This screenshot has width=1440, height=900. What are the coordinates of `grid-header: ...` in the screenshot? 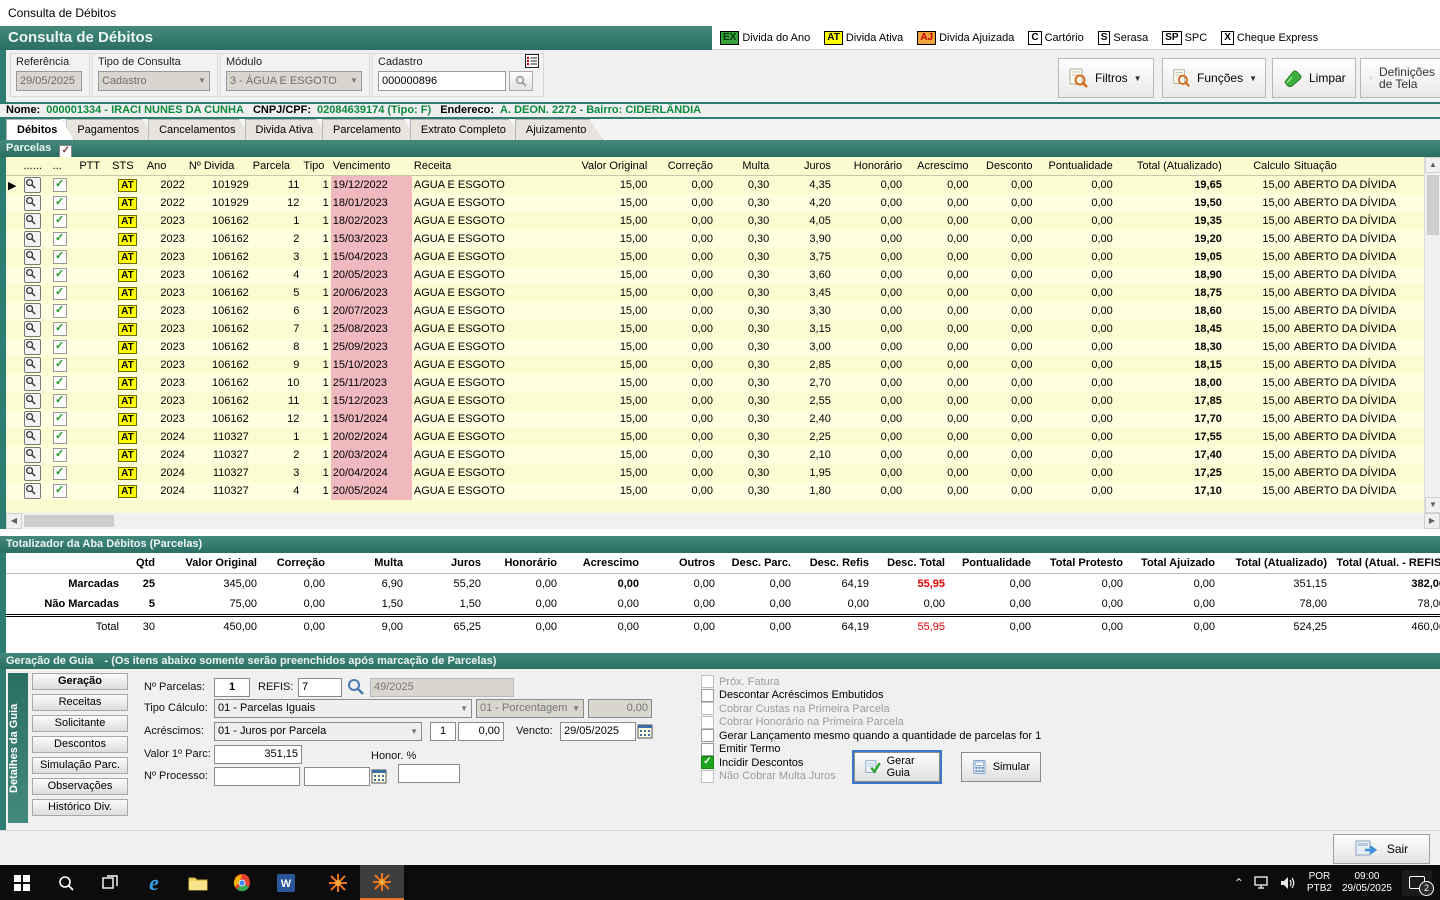 It's located at (64, 166).